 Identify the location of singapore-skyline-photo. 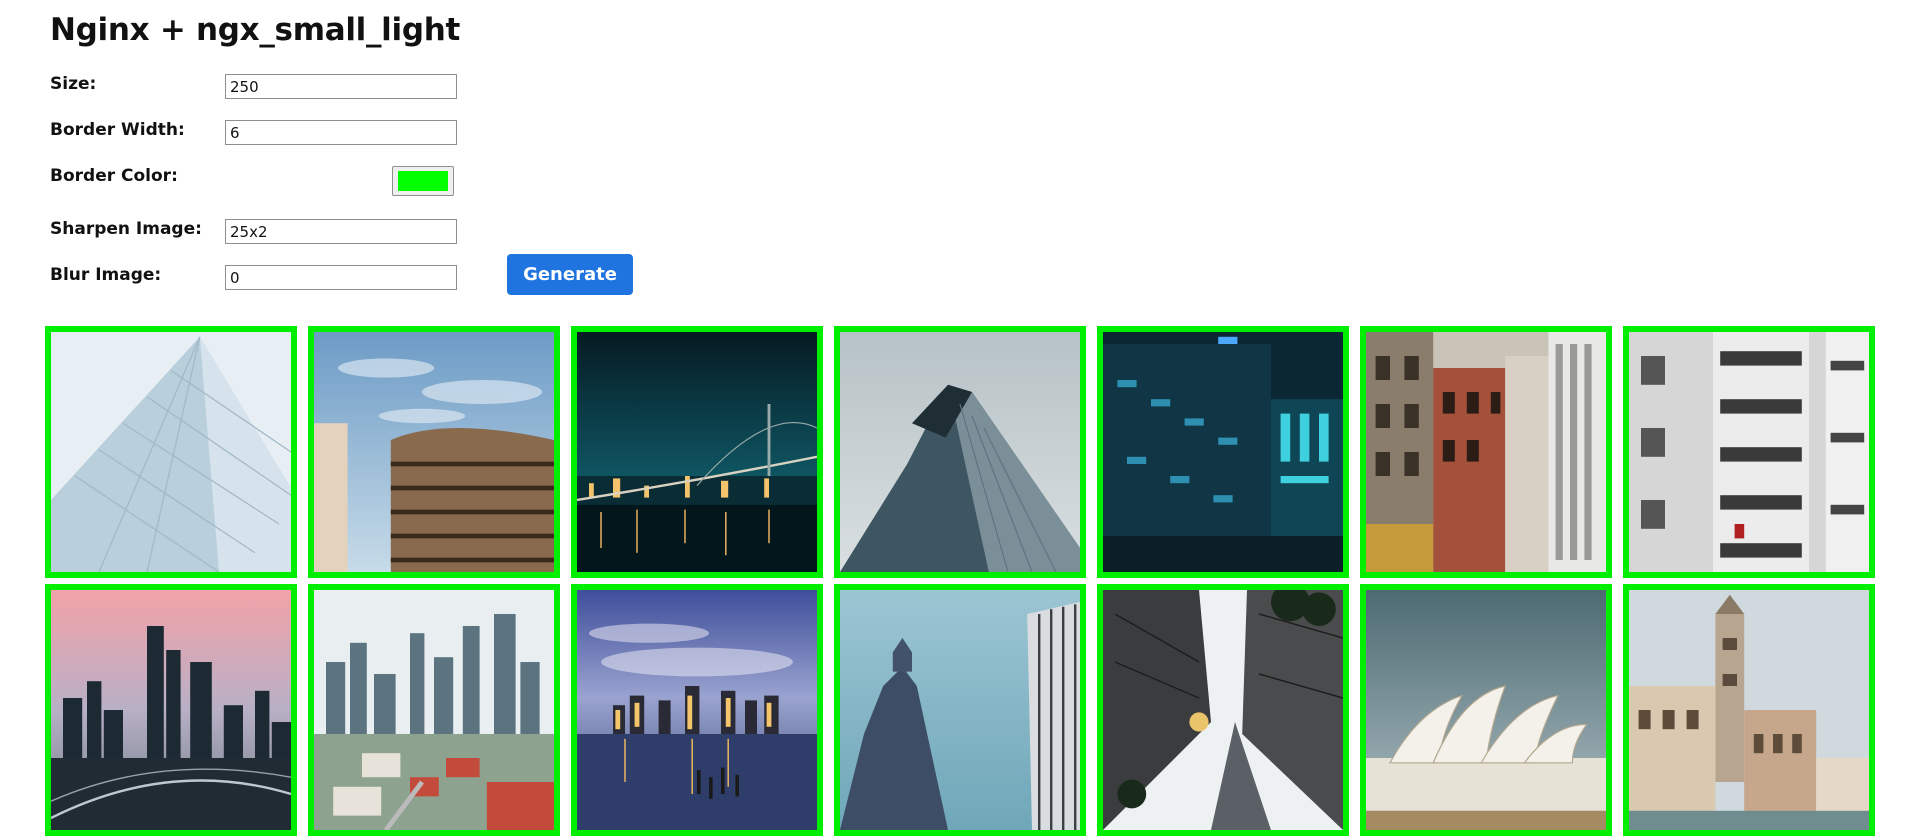
(434, 710).